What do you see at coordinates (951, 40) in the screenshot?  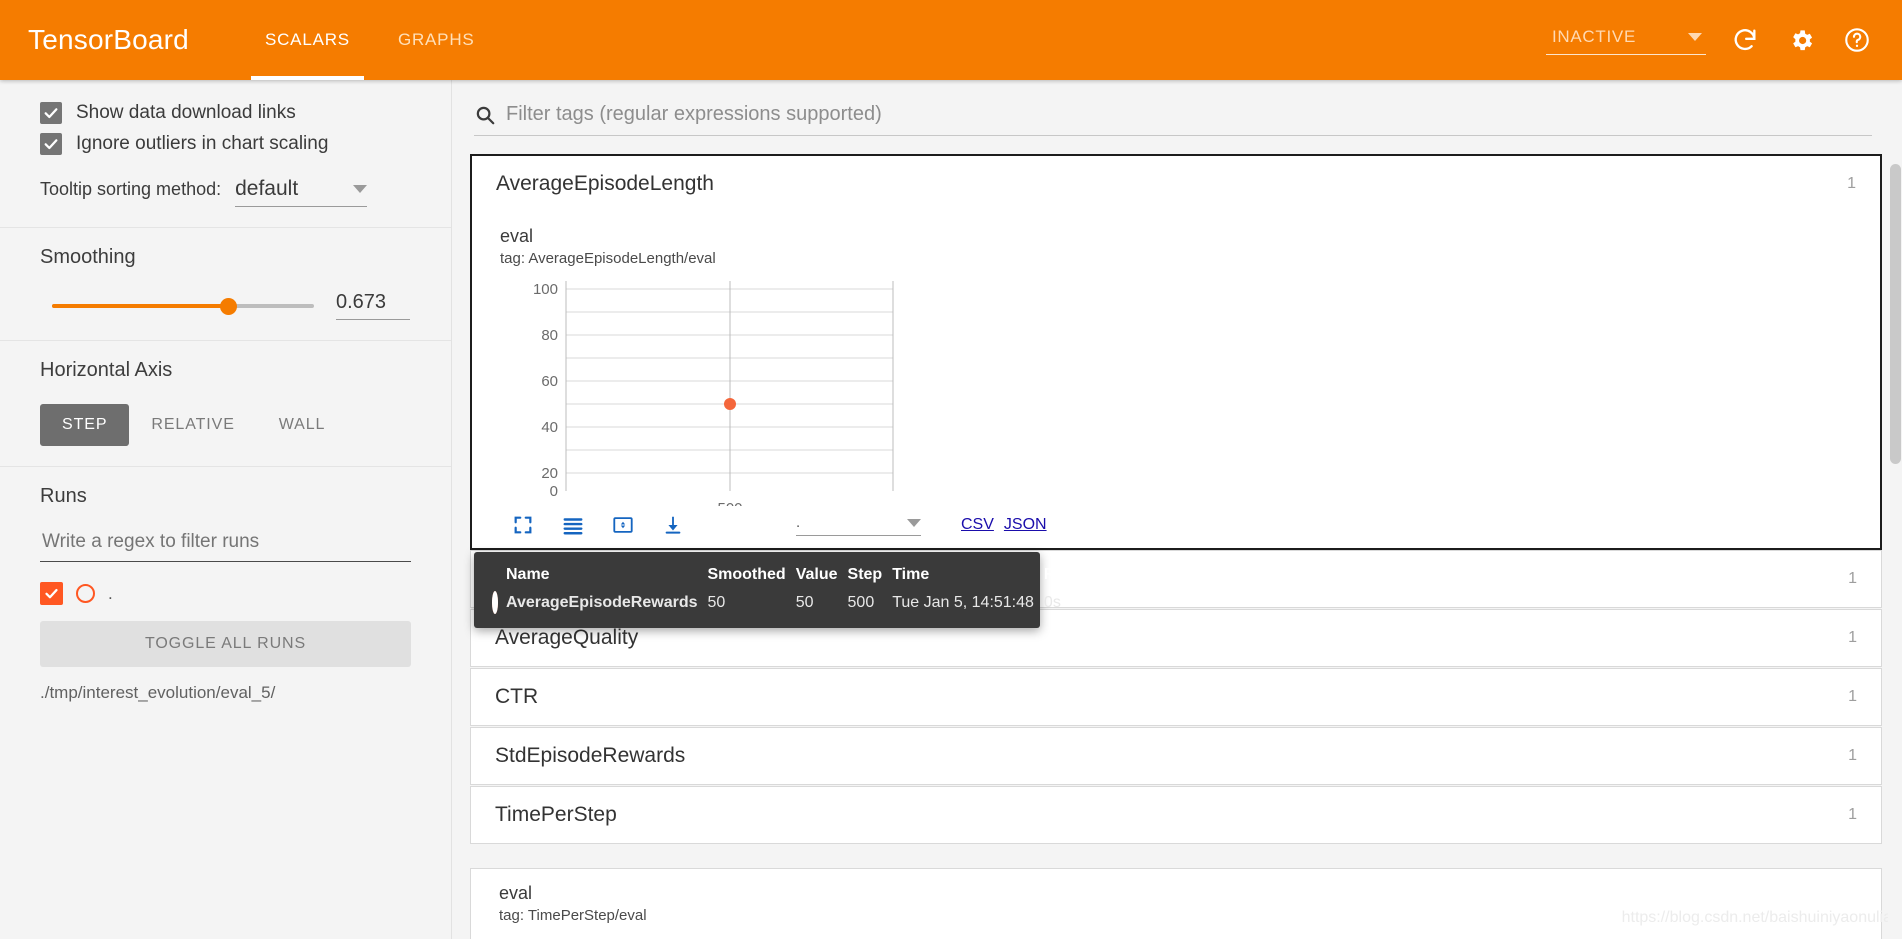 I see `top-app-bar: TensorBoard SCALARS GRAPHS INACTIVE` at bounding box center [951, 40].